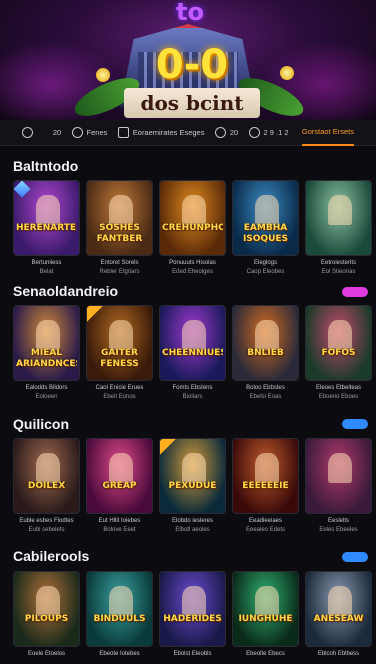 The height and width of the screenshot is (664, 376). Describe the element at coordinates (46, 388) in the screenshot. I see `game-name: Ealodds Bildors` at that location.